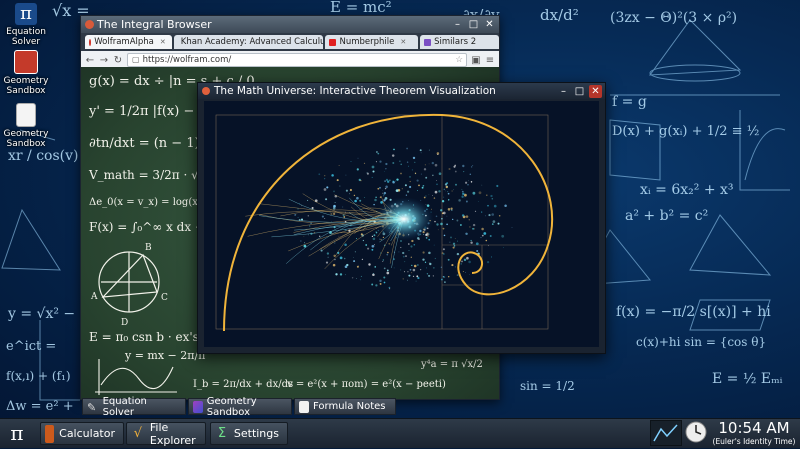 This screenshot has width=800, height=449. What do you see at coordinates (166, 434) in the screenshot?
I see `taskbar-file-explorer: √ File Explorer` at bounding box center [166, 434].